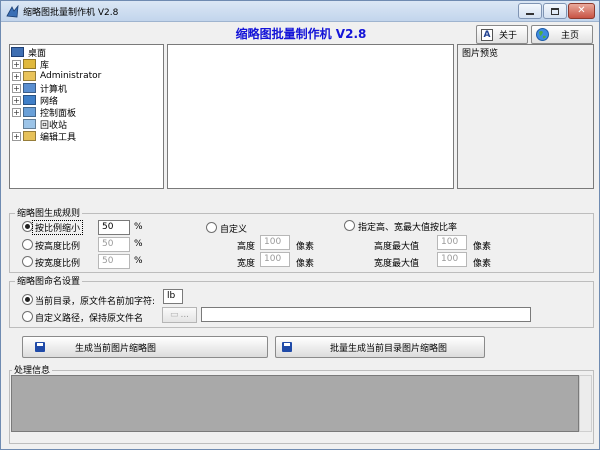 The width and height of the screenshot is (600, 450). I want to click on image-preview: 图片预览, so click(525, 116).